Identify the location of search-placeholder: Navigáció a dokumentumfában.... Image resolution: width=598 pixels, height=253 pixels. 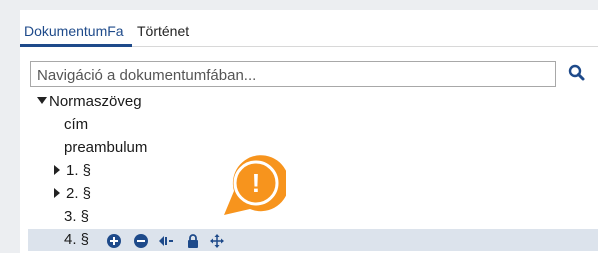
(147, 75).